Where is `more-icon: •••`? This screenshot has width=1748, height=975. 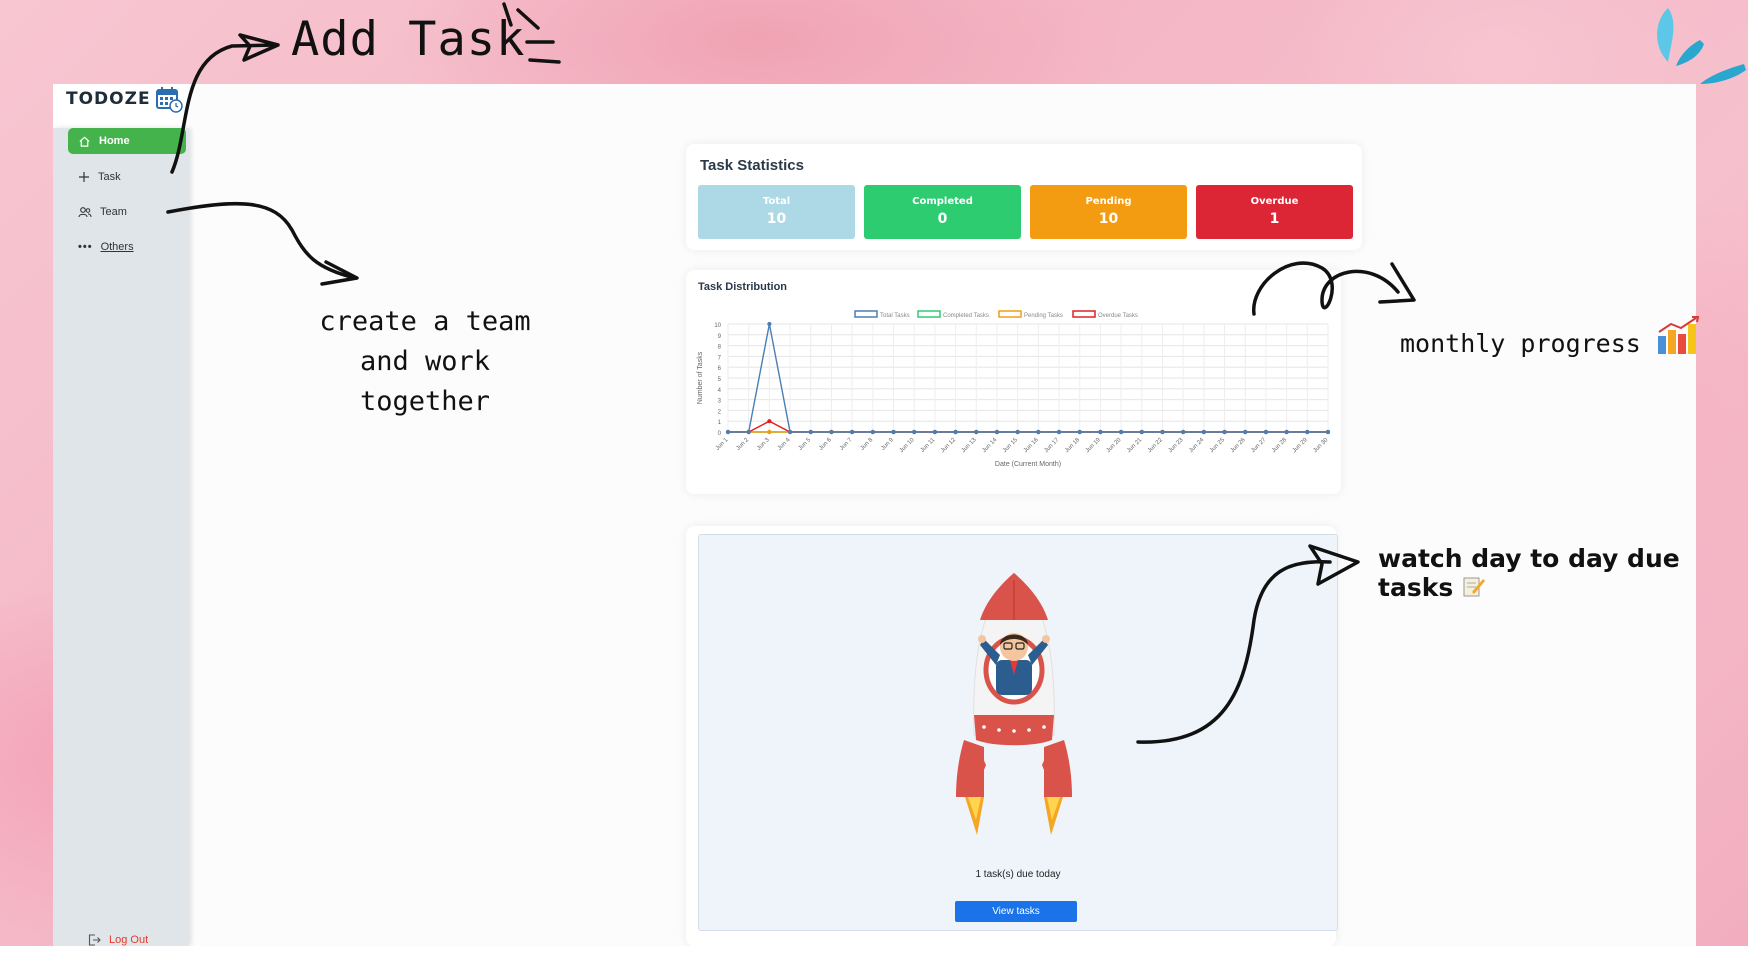 more-icon: ••• is located at coordinates (85, 247).